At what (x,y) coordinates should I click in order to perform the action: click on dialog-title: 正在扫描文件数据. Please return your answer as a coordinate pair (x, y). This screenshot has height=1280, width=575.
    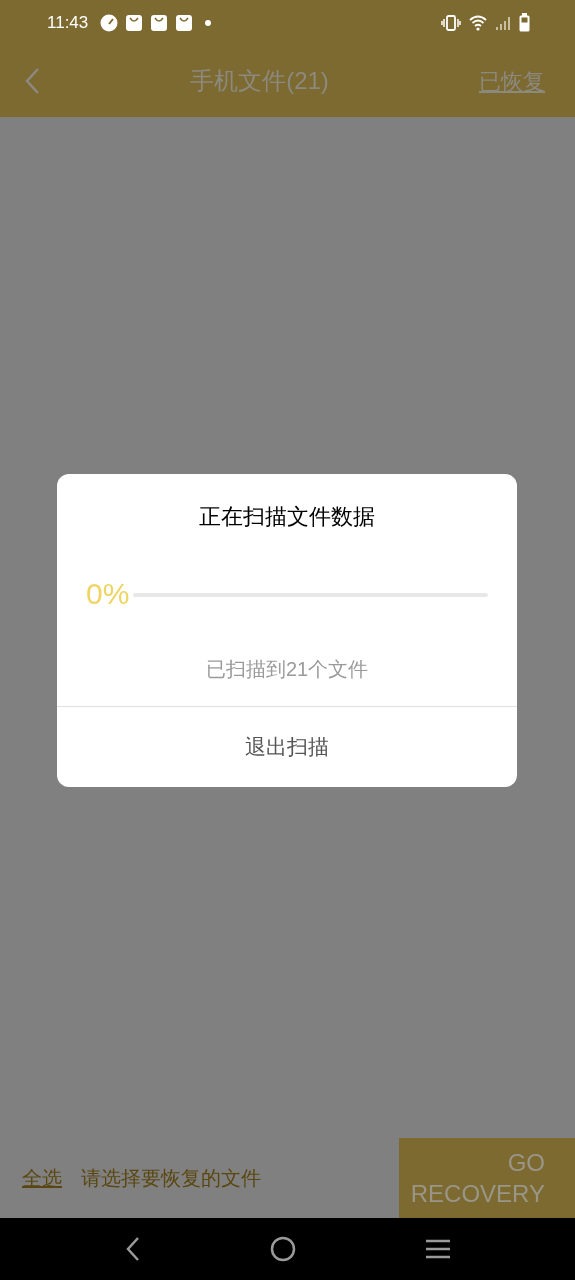
    Looking at the image, I should click on (287, 517).